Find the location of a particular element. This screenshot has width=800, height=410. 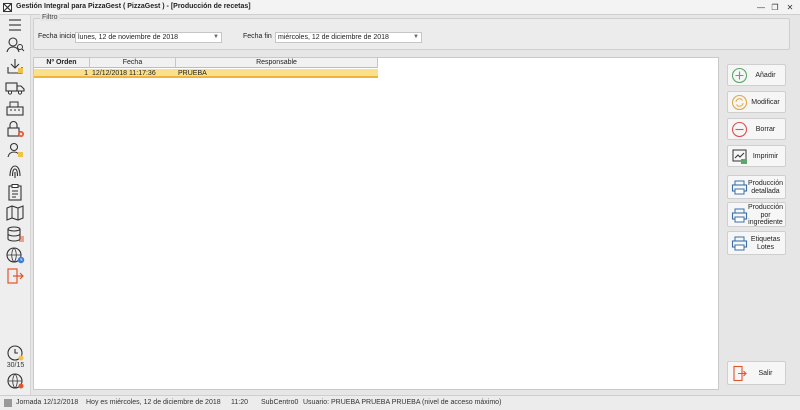

batch-labels-line-1: Etiquetas is located at coordinates (765, 239).